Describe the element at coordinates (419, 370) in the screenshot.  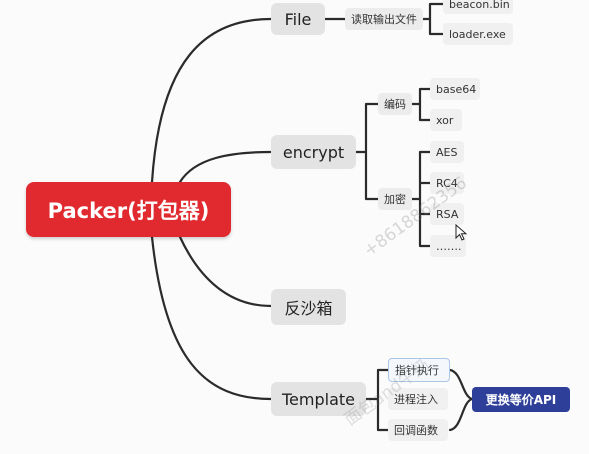
I see `leaf-pointer-execution: 指针执行` at that location.